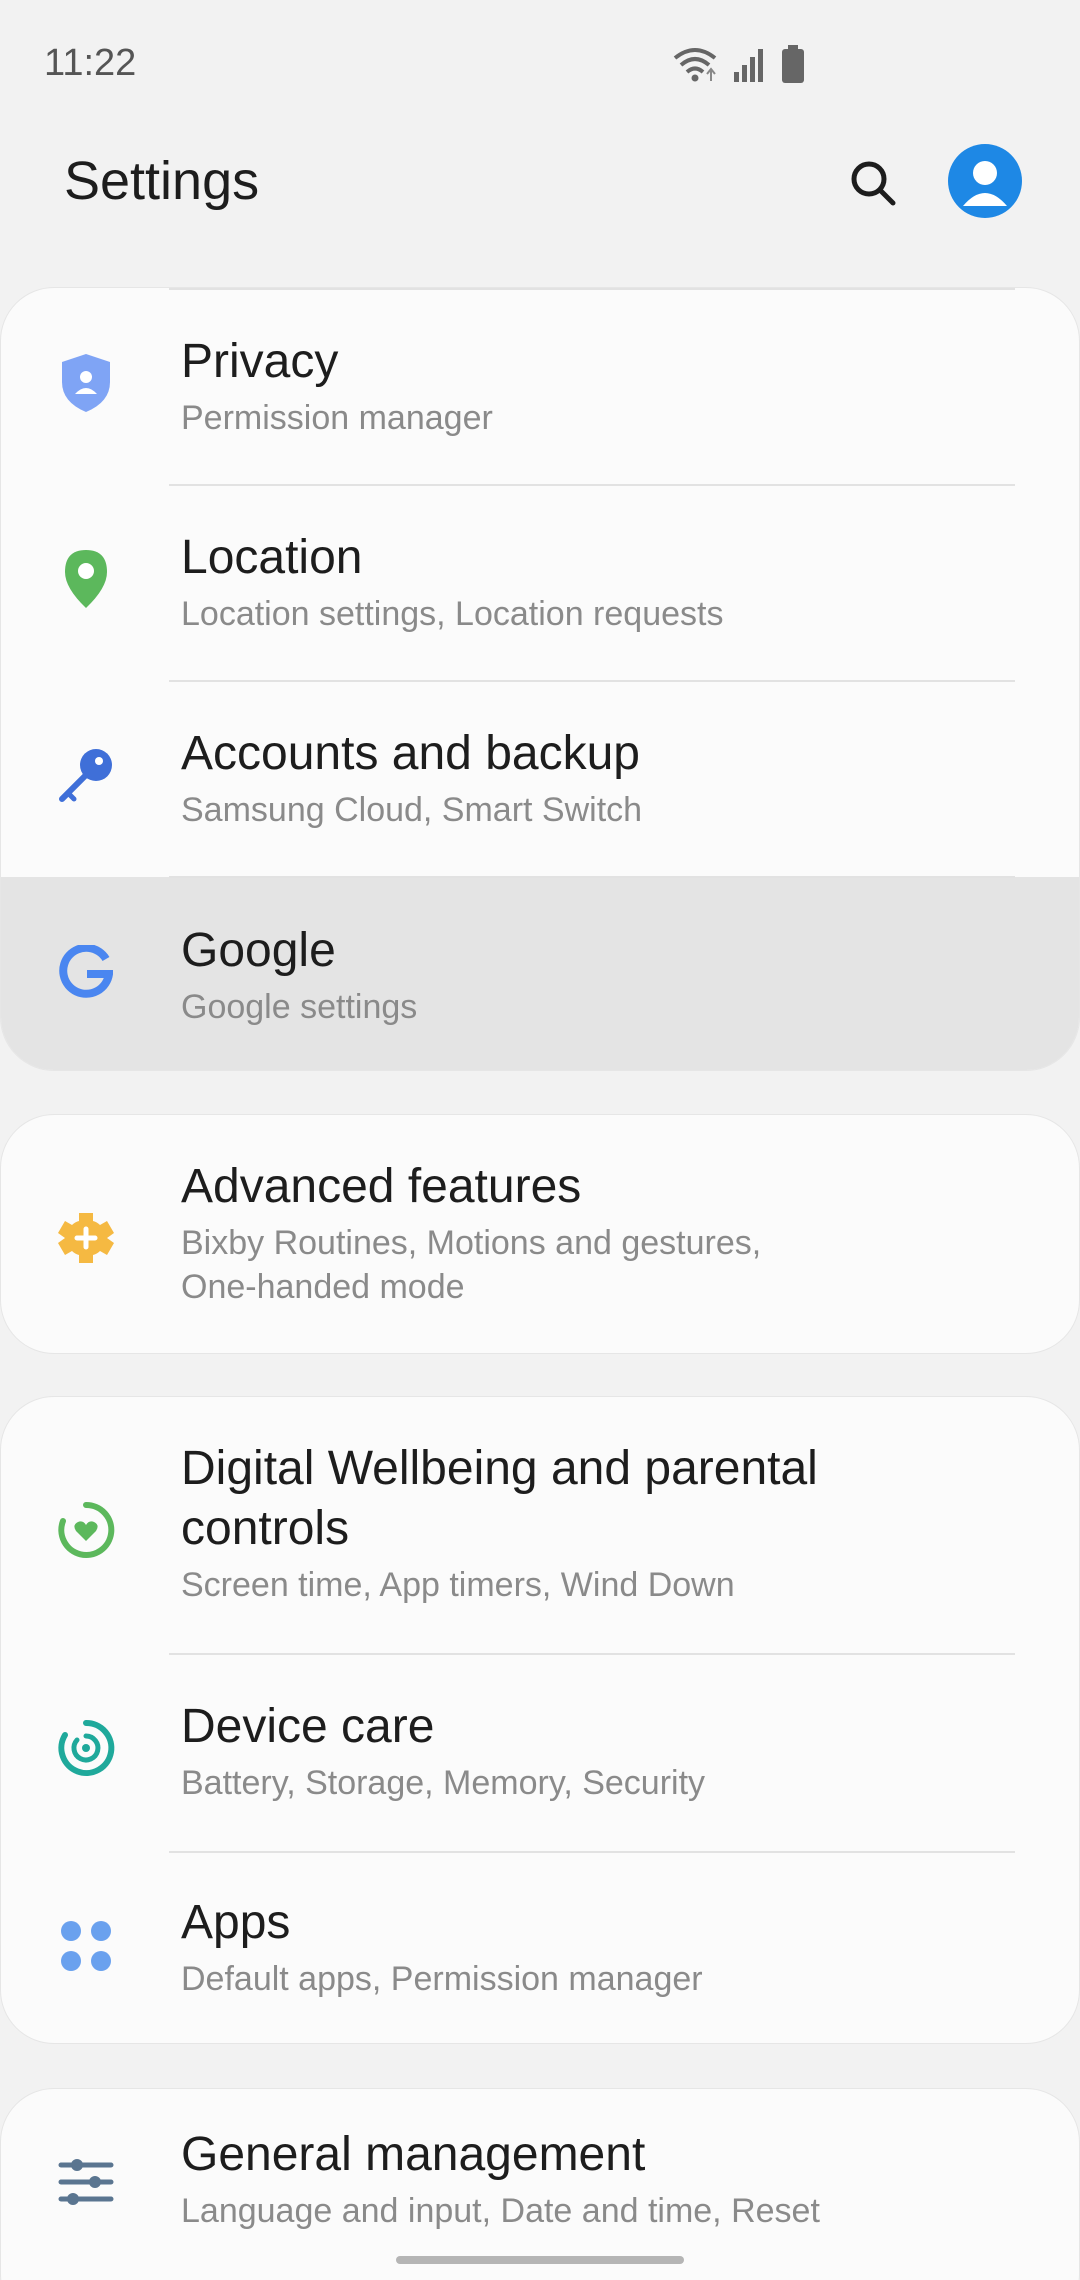  What do you see at coordinates (308, 1726) in the screenshot?
I see `settings-item-title: Device care` at bounding box center [308, 1726].